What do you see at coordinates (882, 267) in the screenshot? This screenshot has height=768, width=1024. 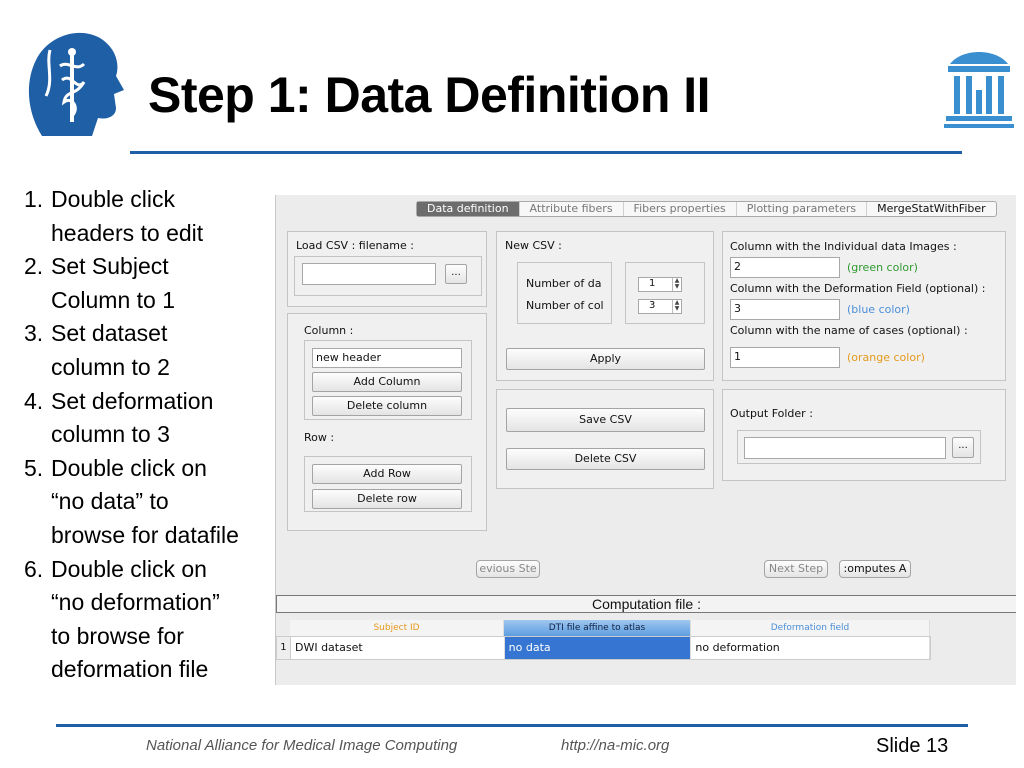 I see `images-column-hint: (green color)` at bounding box center [882, 267].